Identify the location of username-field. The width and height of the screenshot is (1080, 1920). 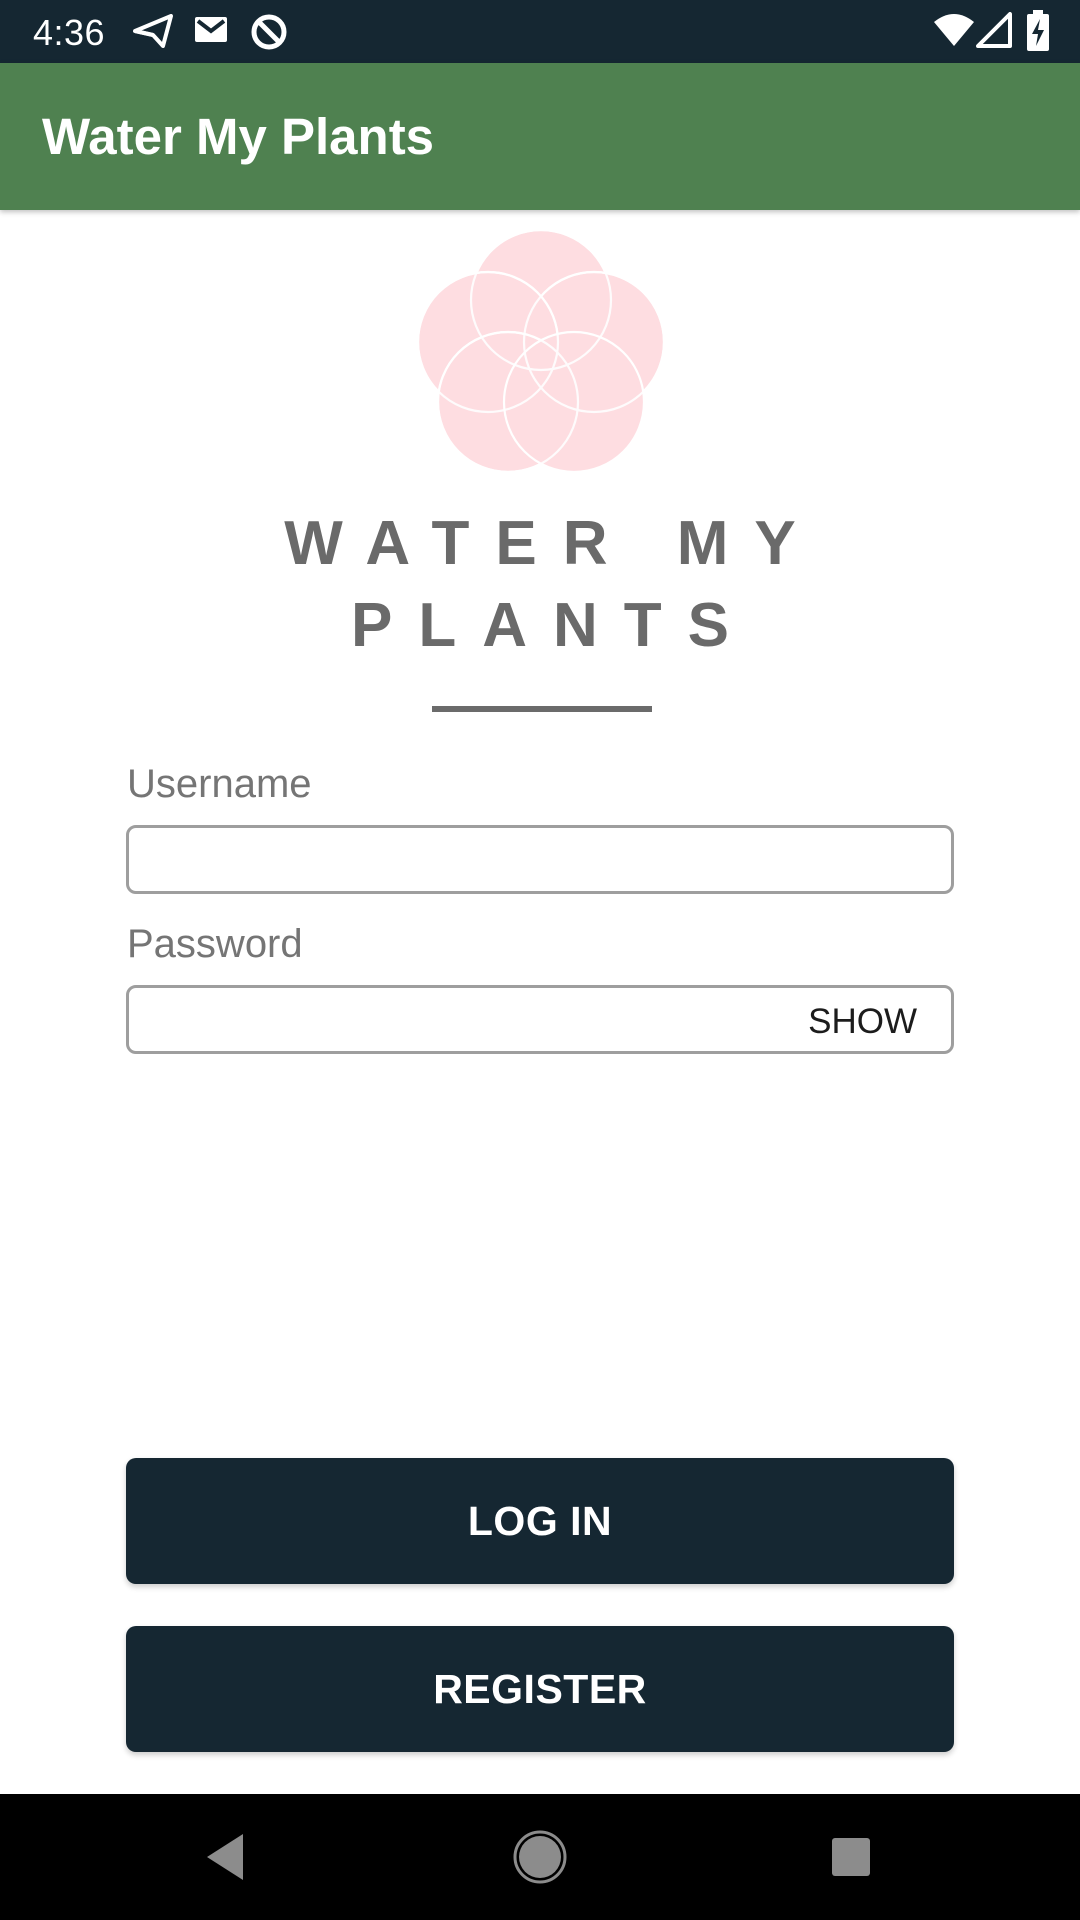
(540, 859).